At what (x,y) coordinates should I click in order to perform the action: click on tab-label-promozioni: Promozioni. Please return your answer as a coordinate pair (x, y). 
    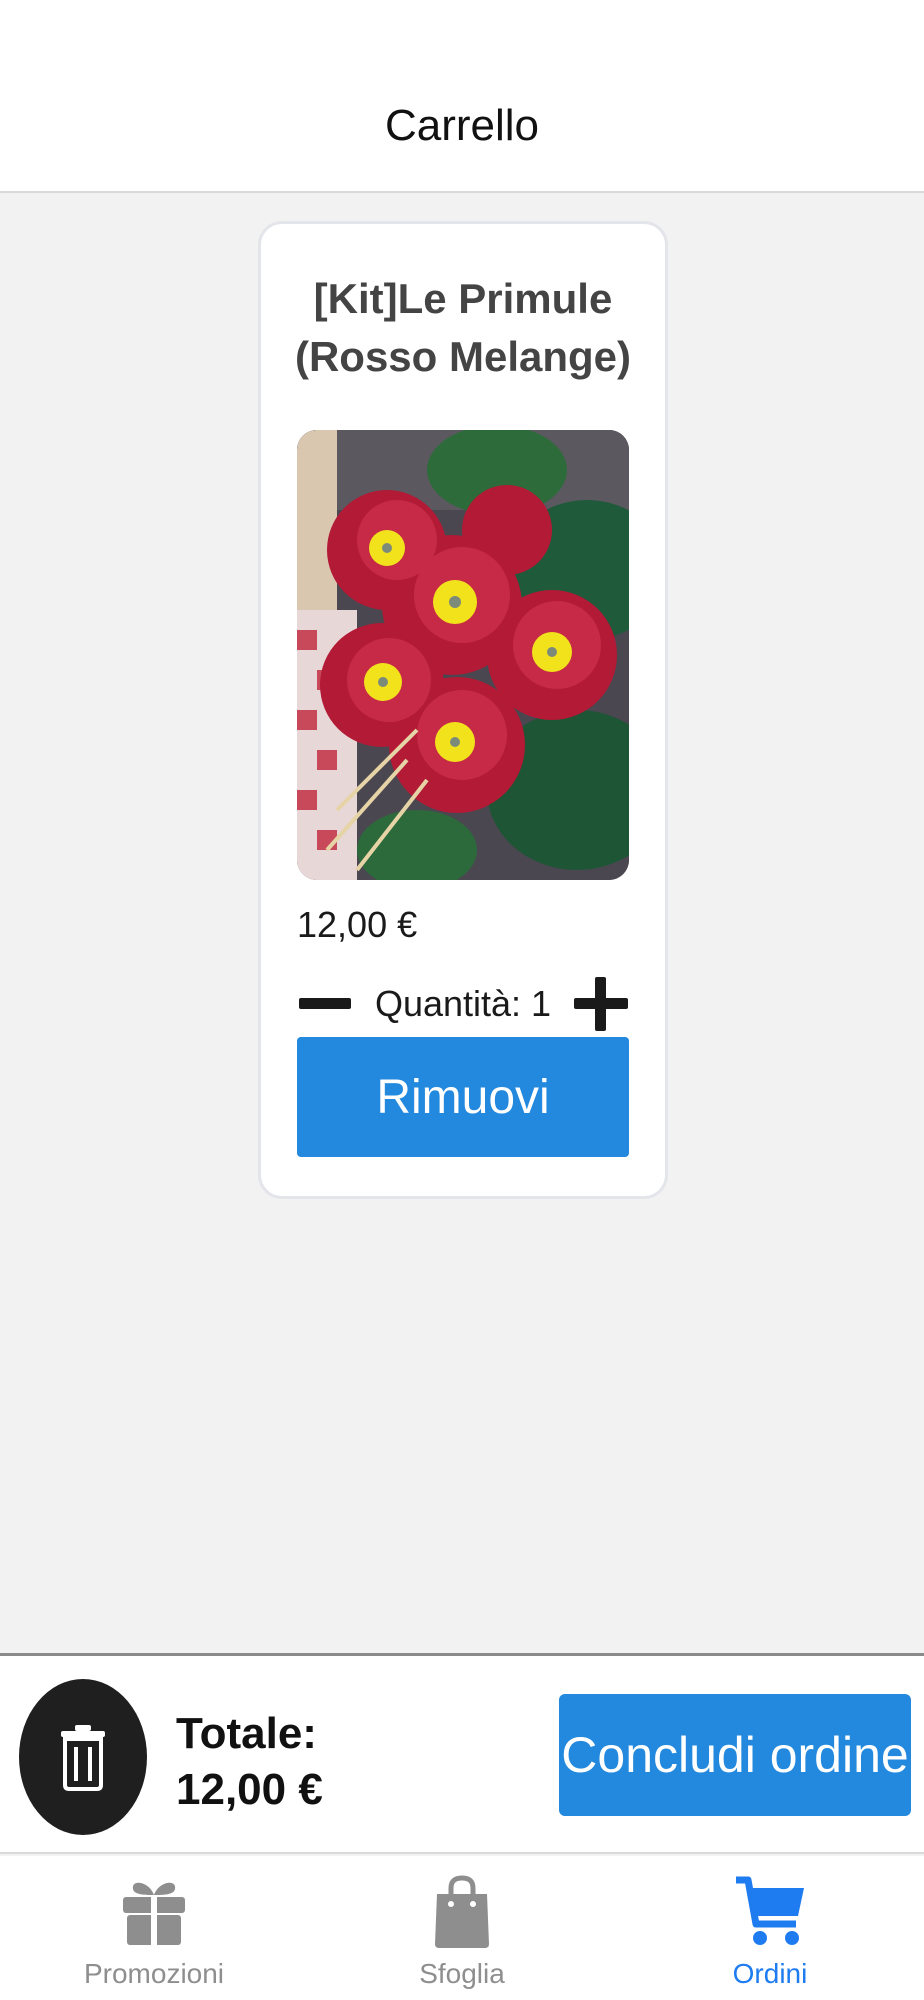
    Looking at the image, I should click on (154, 1973).